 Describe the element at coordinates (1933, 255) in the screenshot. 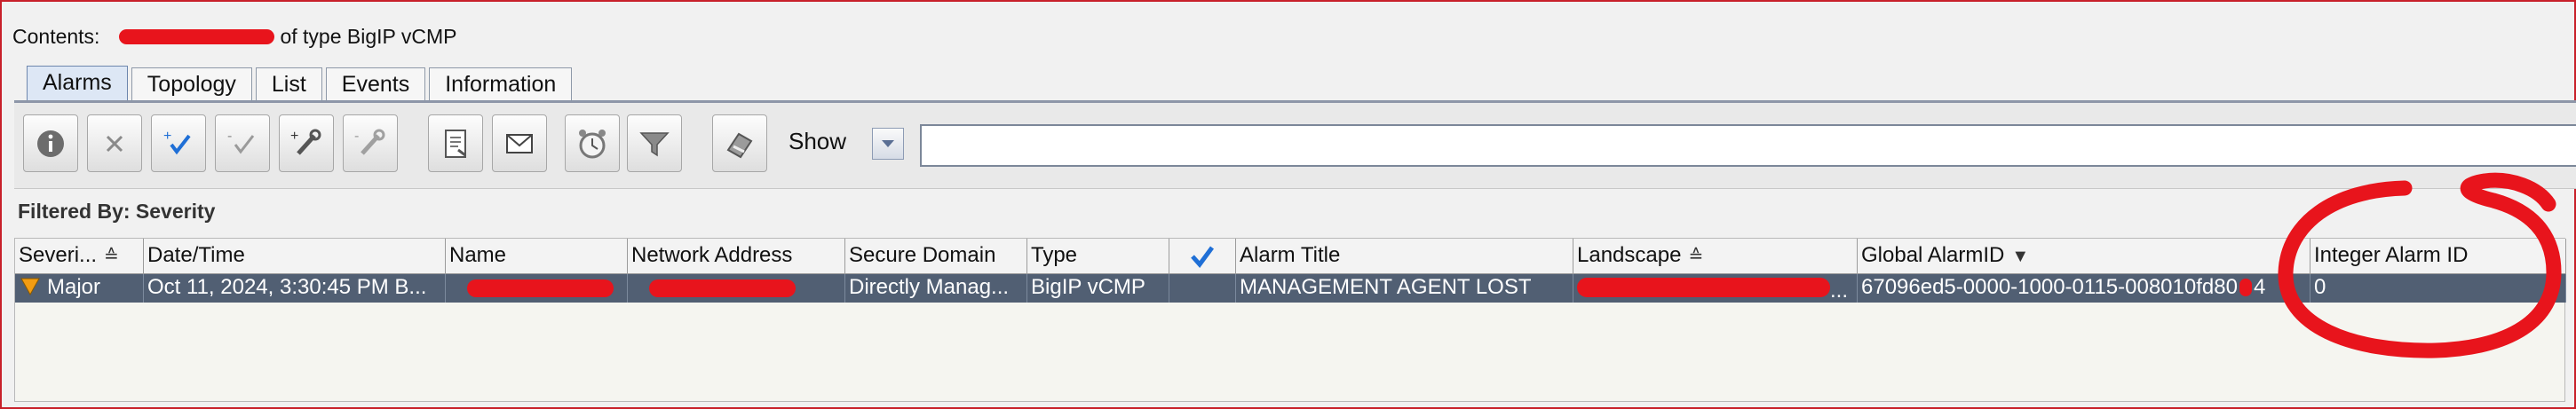

I see `column-header-label: Global AlarmID` at that location.